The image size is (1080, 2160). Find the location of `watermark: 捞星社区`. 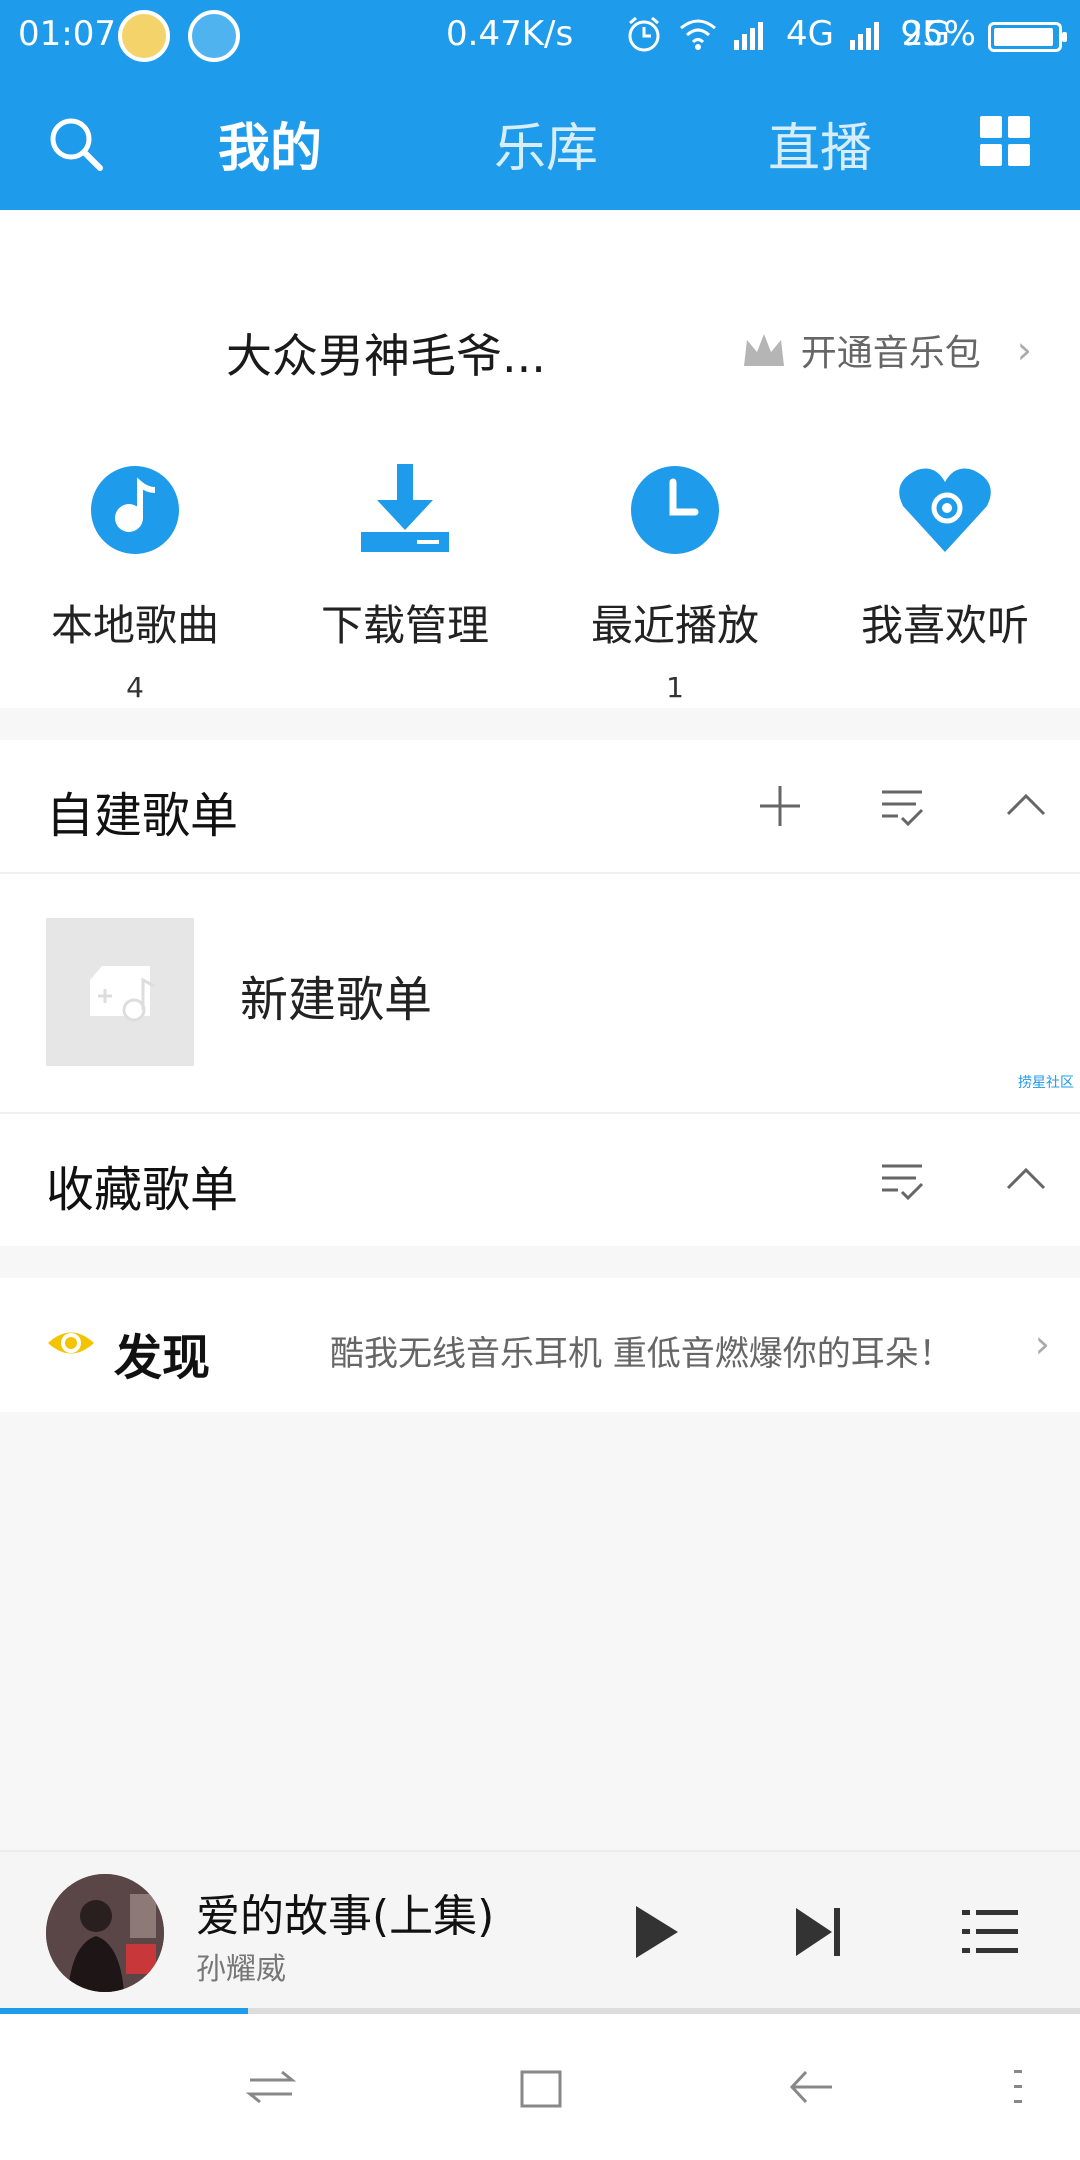

watermark: 捞星社区 is located at coordinates (1046, 1083).